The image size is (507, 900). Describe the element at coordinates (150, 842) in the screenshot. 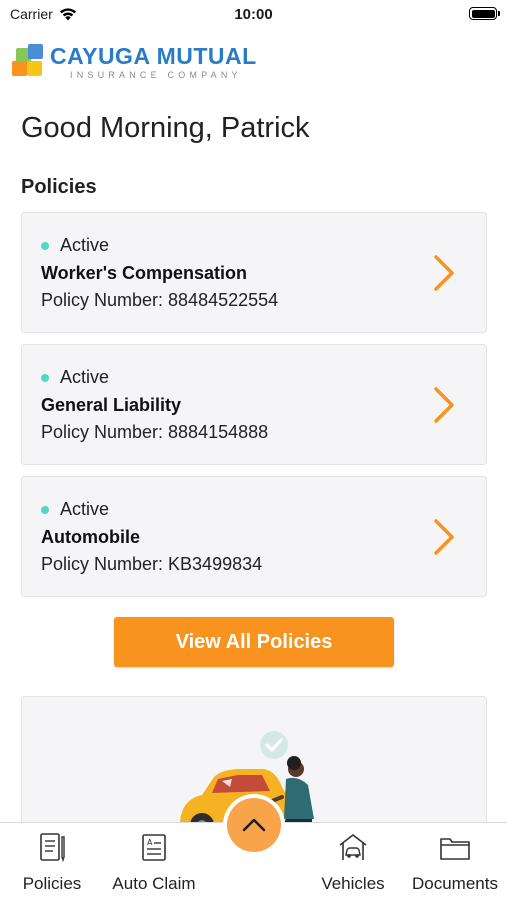

I see `svg-text: A` at that location.